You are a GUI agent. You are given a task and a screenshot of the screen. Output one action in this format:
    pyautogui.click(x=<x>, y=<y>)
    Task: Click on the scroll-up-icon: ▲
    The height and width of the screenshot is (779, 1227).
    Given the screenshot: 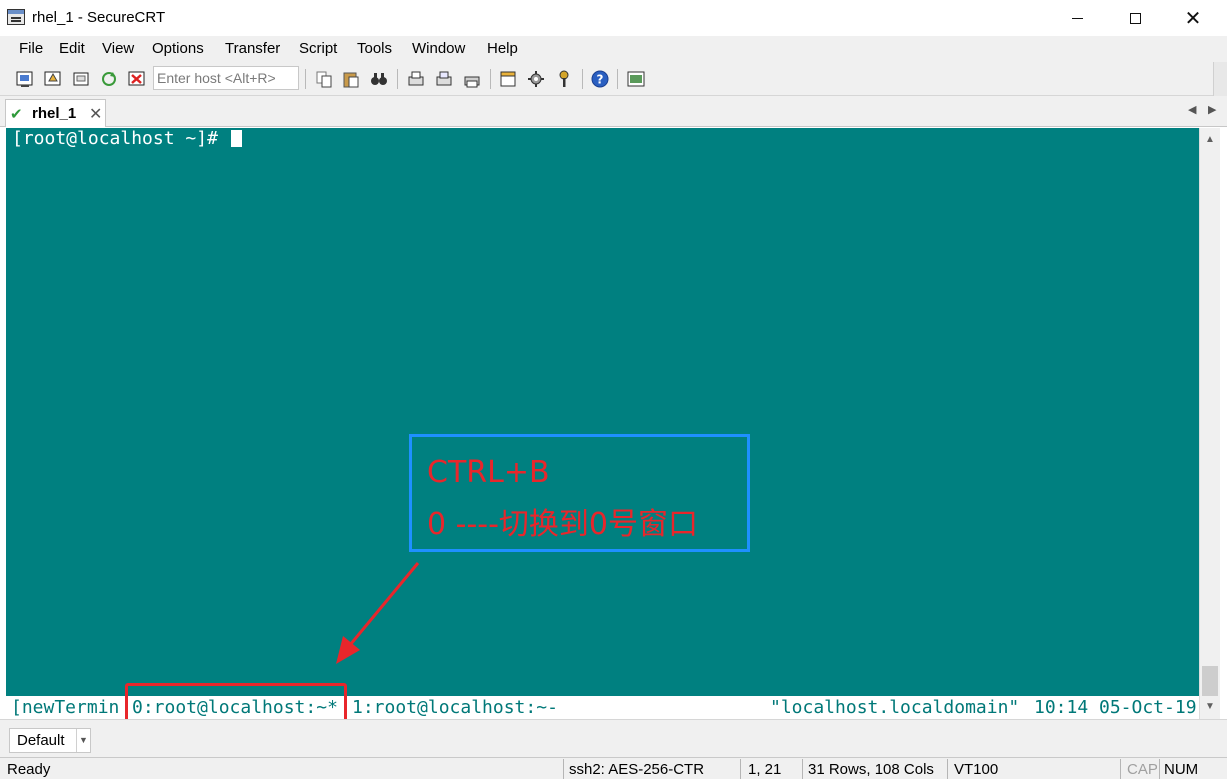 What is the action you would take?
    pyautogui.click(x=1210, y=139)
    